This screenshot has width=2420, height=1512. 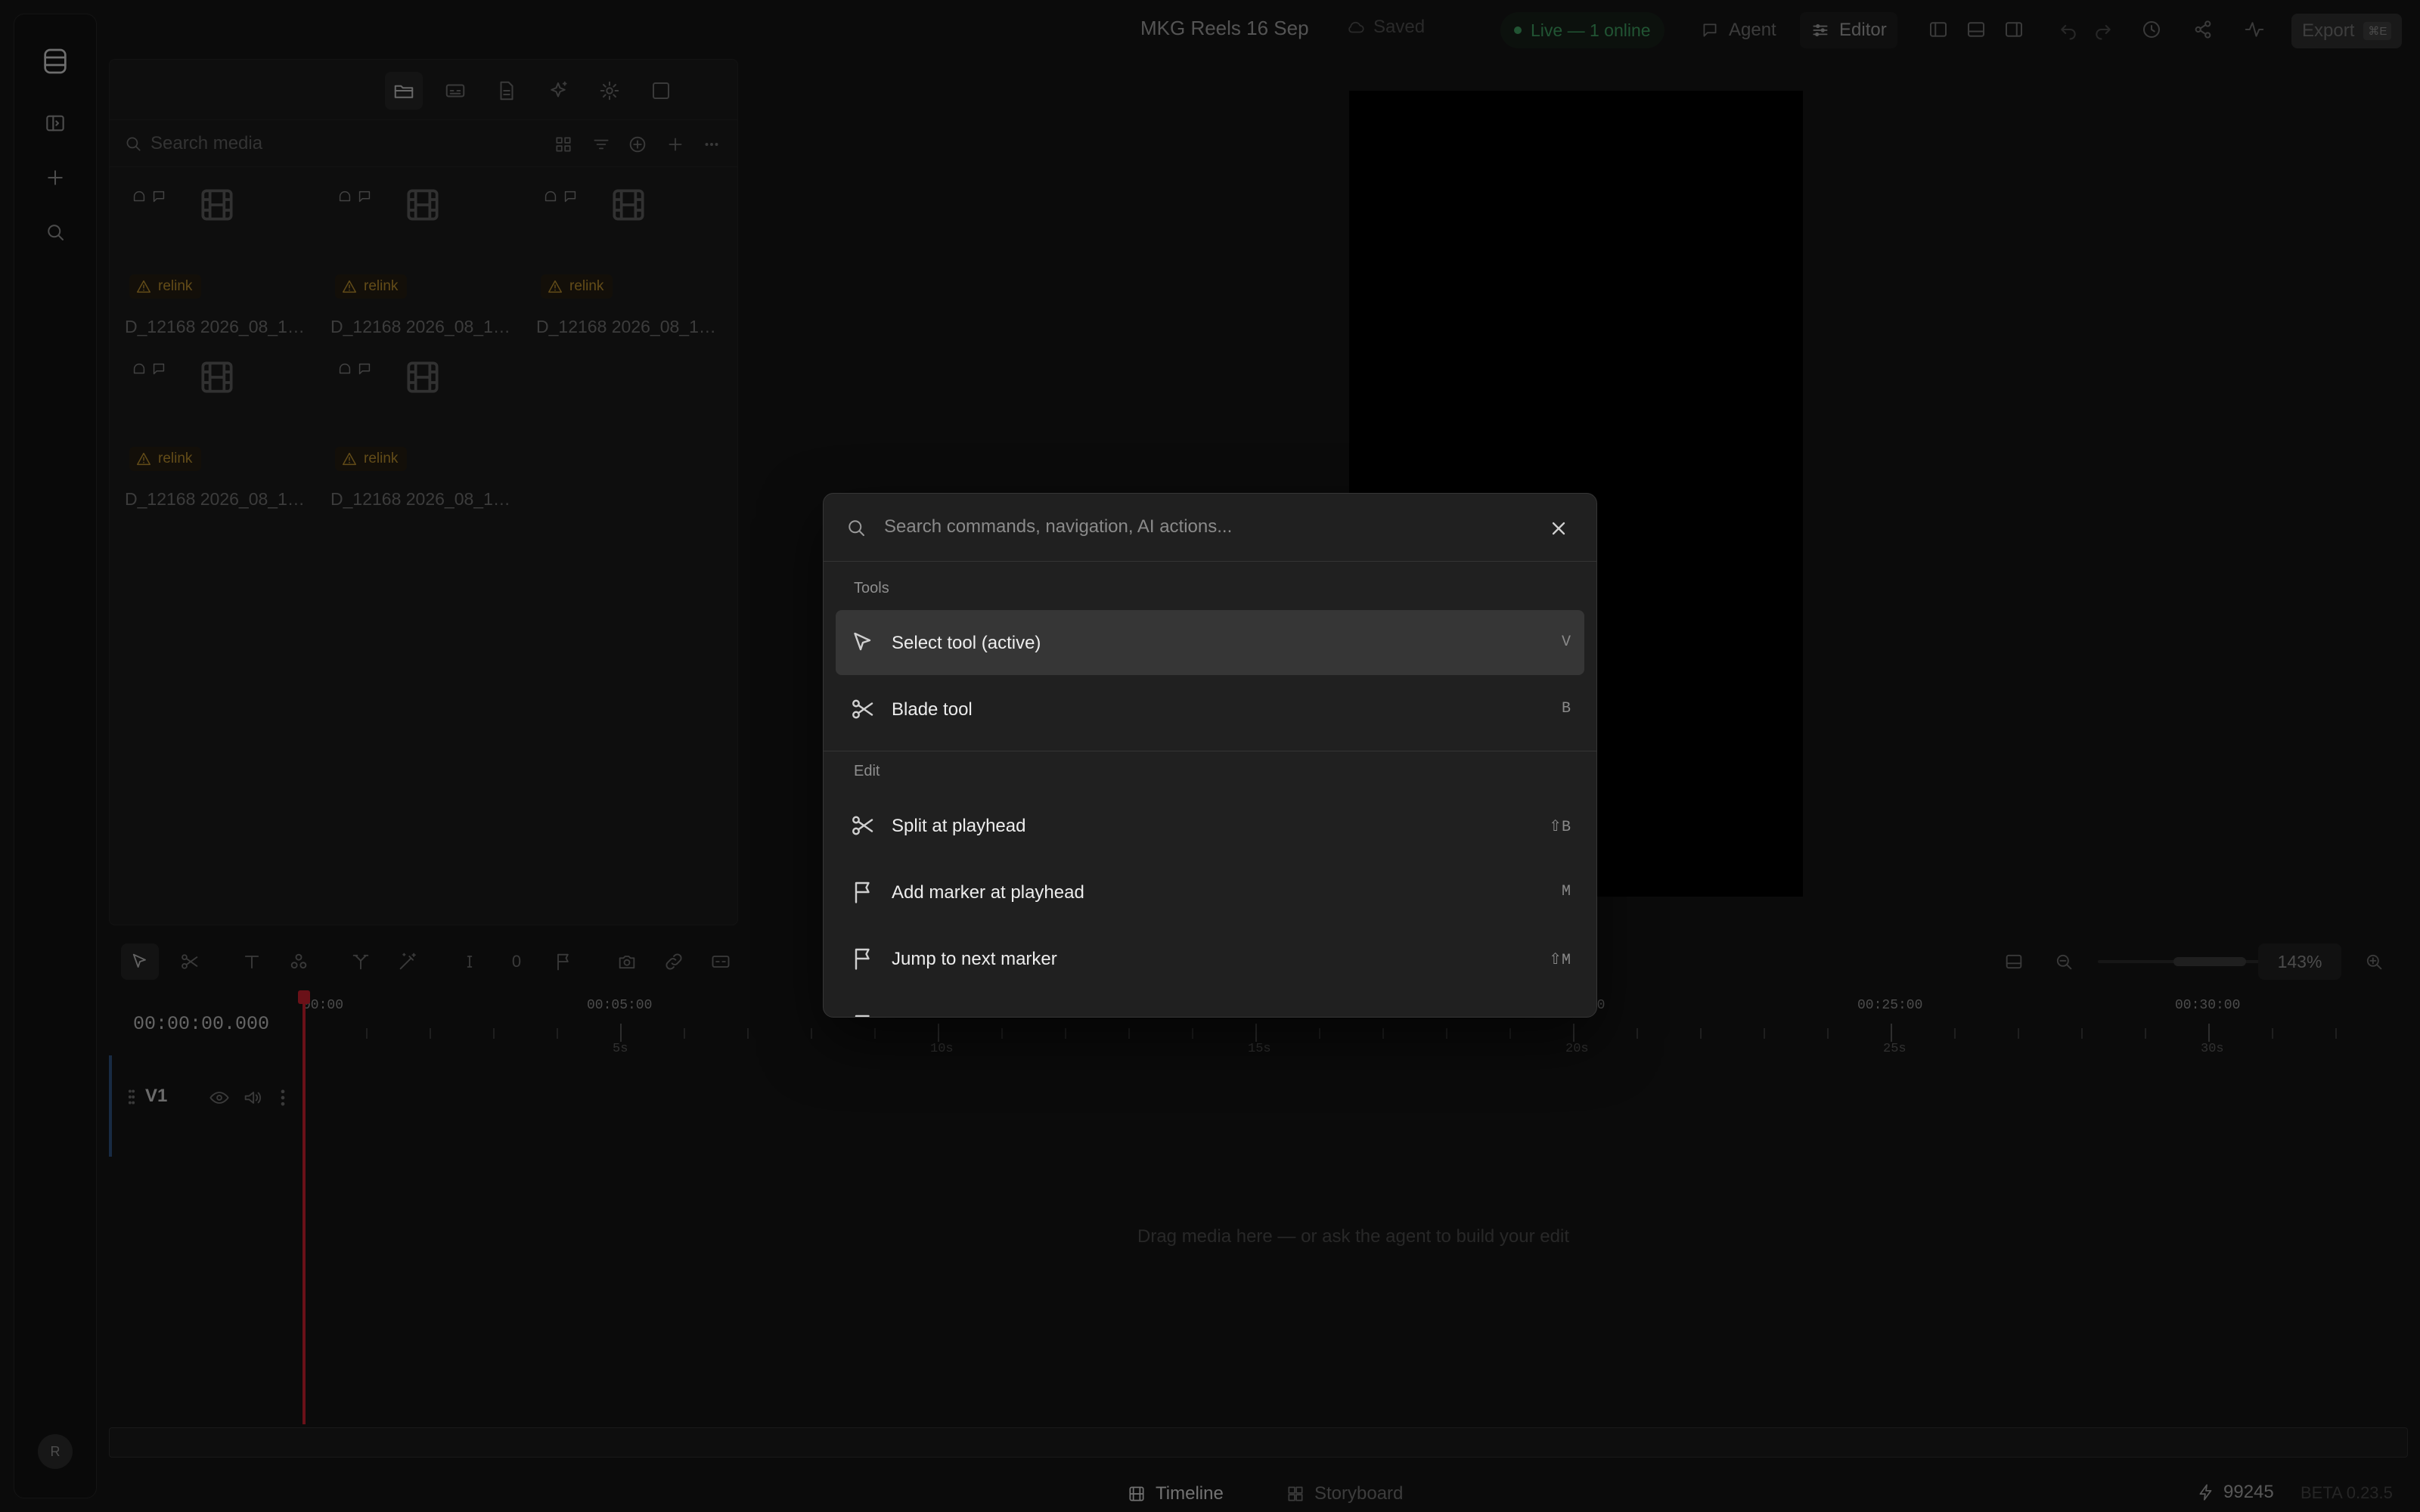 What do you see at coordinates (1559, 528) in the screenshot?
I see `close-icon` at bounding box center [1559, 528].